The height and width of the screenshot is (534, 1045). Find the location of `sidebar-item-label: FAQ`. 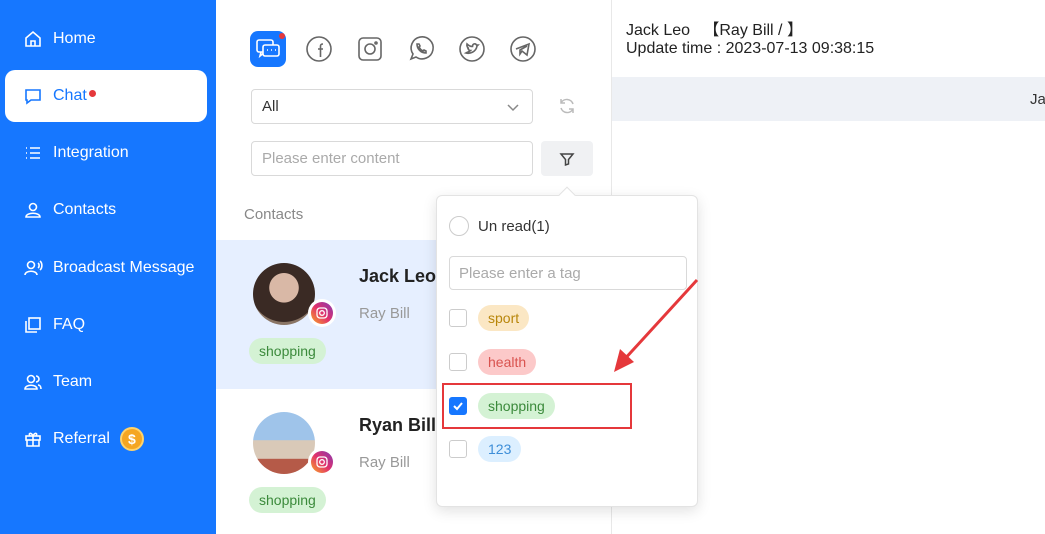

sidebar-item-label: FAQ is located at coordinates (69, 324).